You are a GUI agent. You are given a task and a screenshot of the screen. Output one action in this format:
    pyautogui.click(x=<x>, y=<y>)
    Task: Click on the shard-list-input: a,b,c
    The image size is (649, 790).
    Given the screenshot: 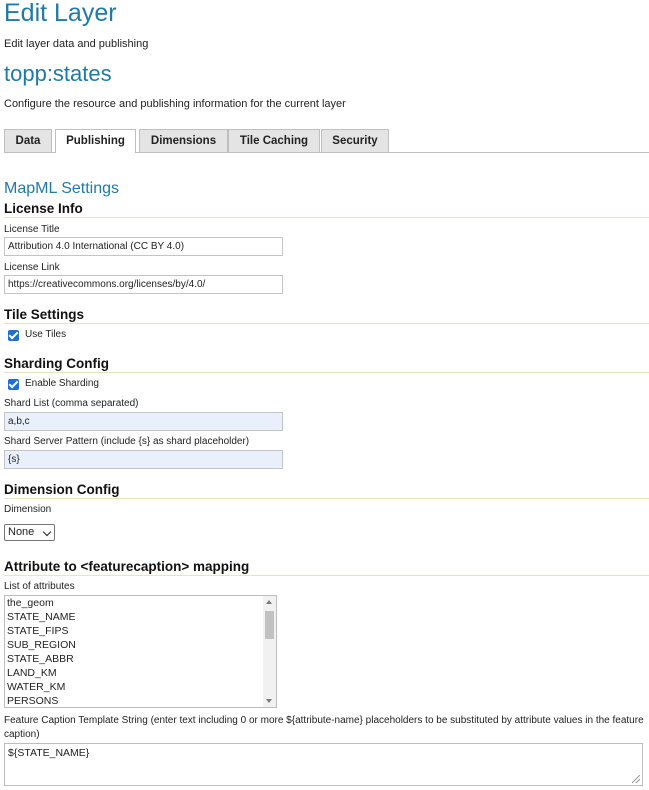 What is the action you would take?
    pyautogui.click(x=143, y=421)
    